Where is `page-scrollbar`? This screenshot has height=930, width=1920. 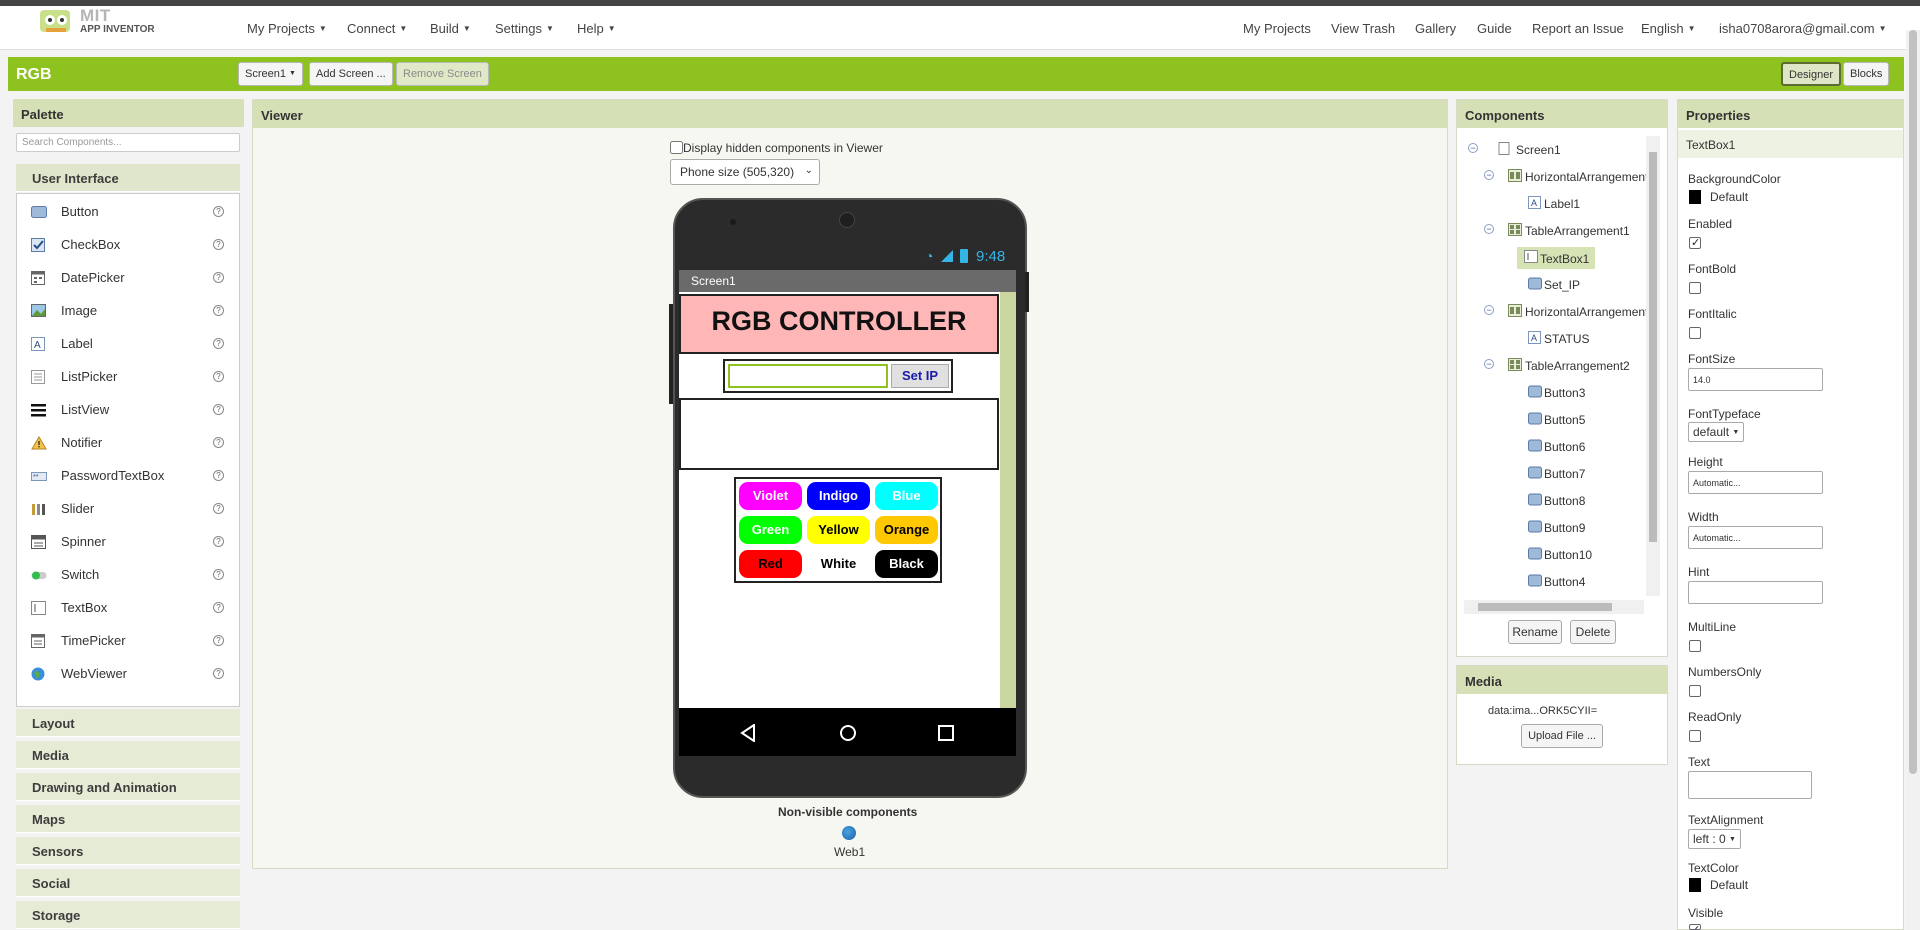 page-scrollbar is located at coordinates (1913, 480).